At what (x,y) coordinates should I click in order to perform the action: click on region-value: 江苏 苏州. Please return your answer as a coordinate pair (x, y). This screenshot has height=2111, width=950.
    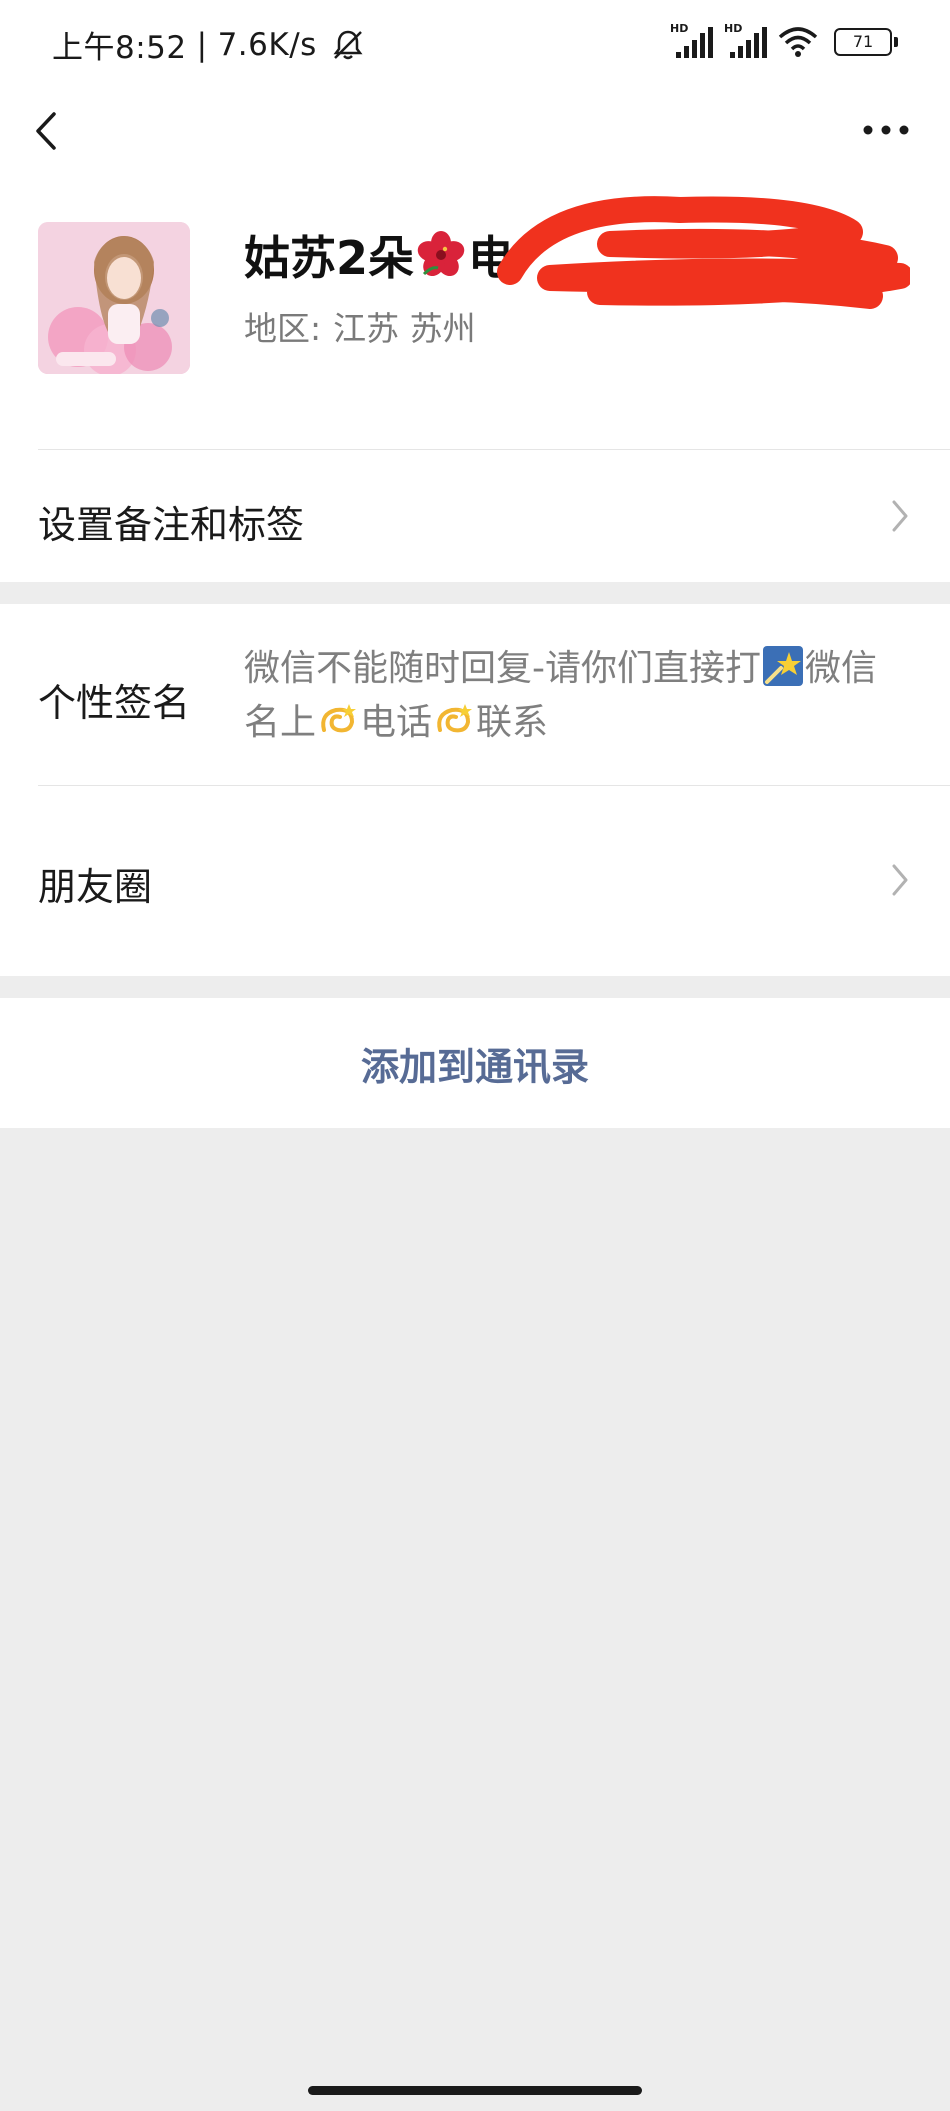
    Looking at the image, I should click on (404, 328).